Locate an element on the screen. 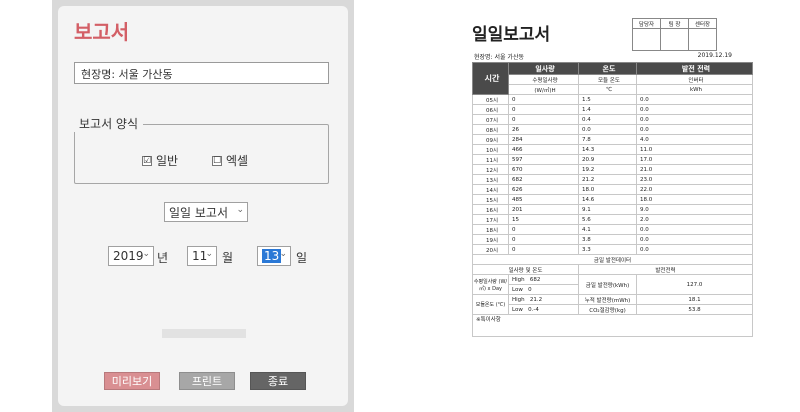  irradiance-cell: 26 is located at coordinates (543, 129).